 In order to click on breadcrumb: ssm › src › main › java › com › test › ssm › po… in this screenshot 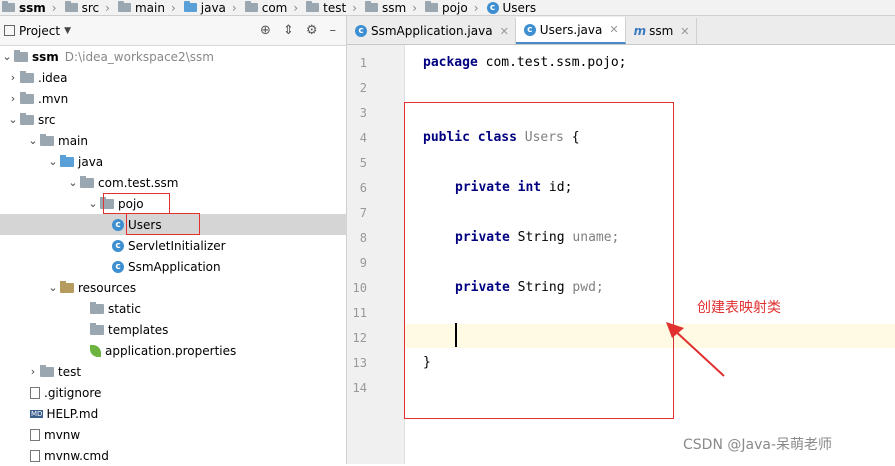, I will do `click(447, 8)`.